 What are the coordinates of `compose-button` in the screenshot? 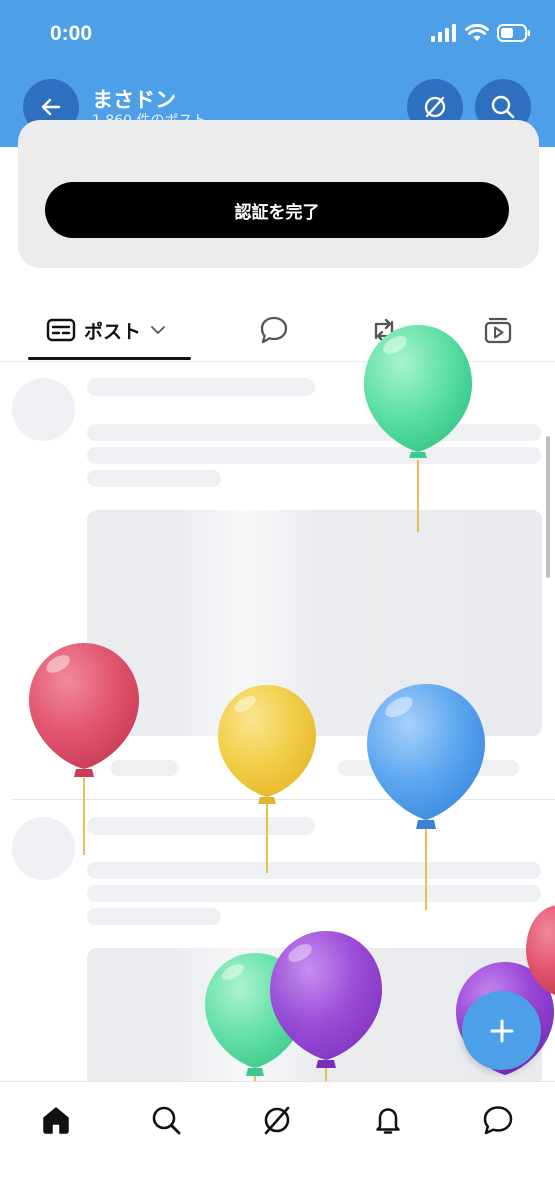 It's located at (501, 1030).